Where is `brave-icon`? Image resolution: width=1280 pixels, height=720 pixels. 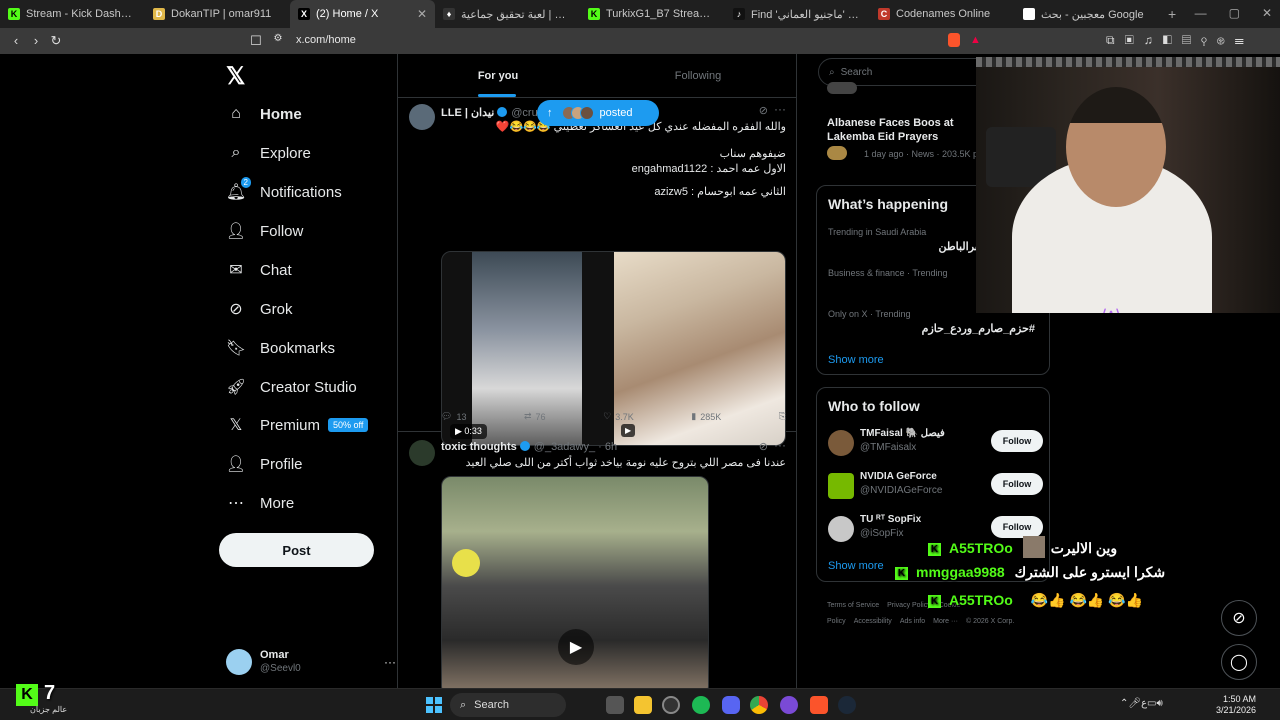
brave-icon is located at coordinates (819, 705).